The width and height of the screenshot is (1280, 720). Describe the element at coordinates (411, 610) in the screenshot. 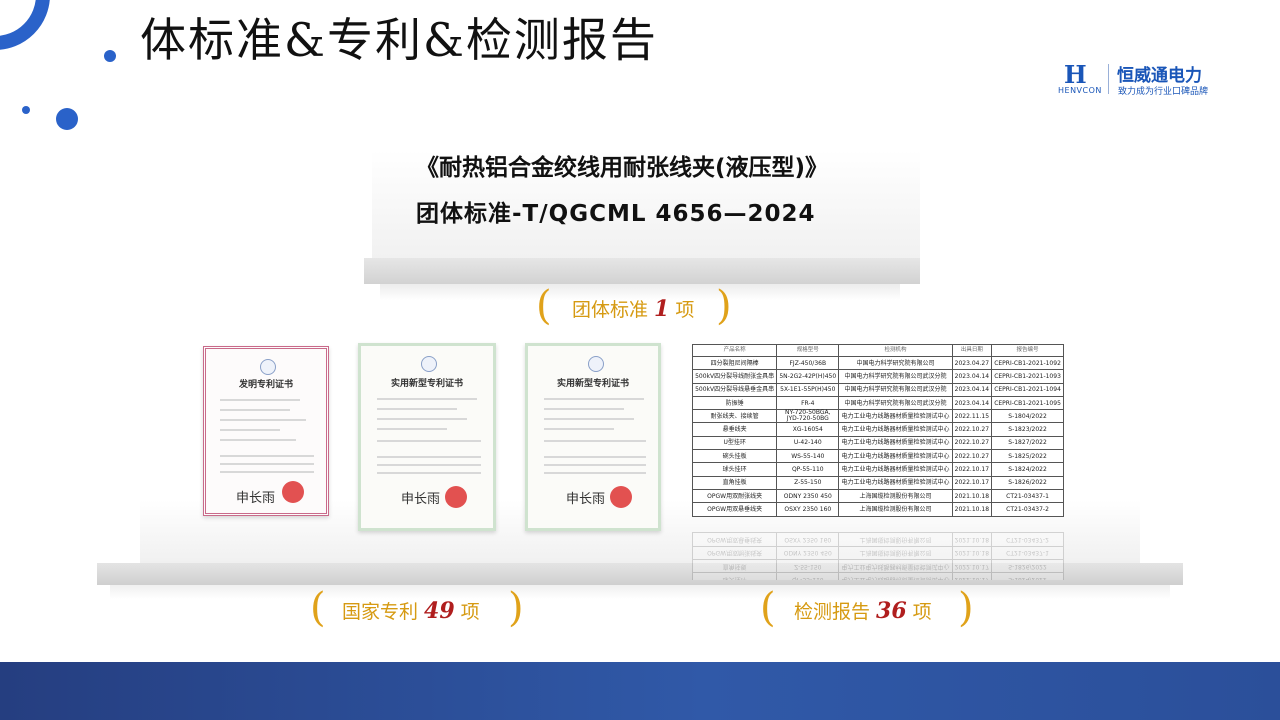

I see `patent-count: 国家专利 49 项` at that location.